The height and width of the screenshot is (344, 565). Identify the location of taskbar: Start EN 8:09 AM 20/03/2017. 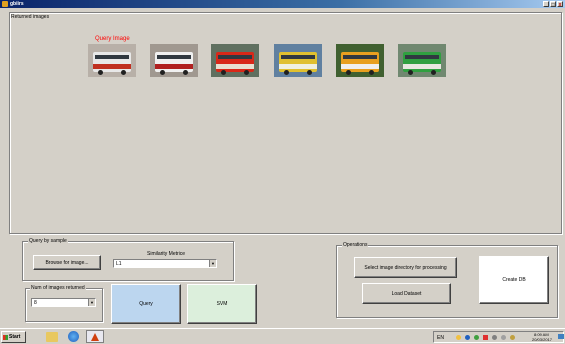
(282, 336).